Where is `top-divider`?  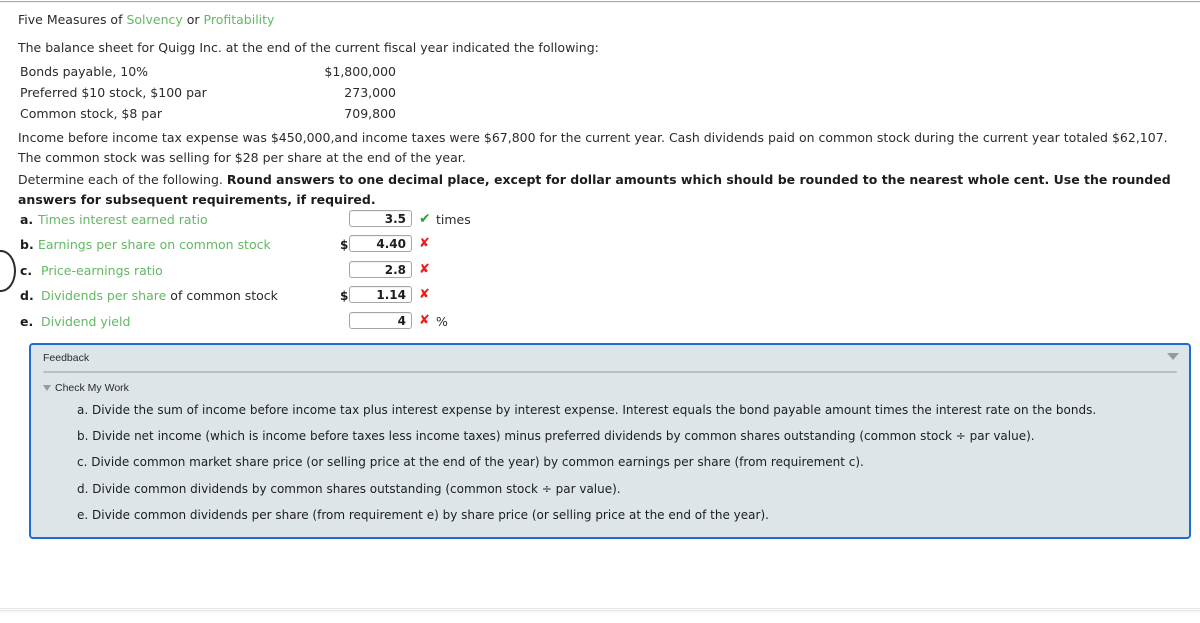 top-divider is located at coordinates (600, 1).